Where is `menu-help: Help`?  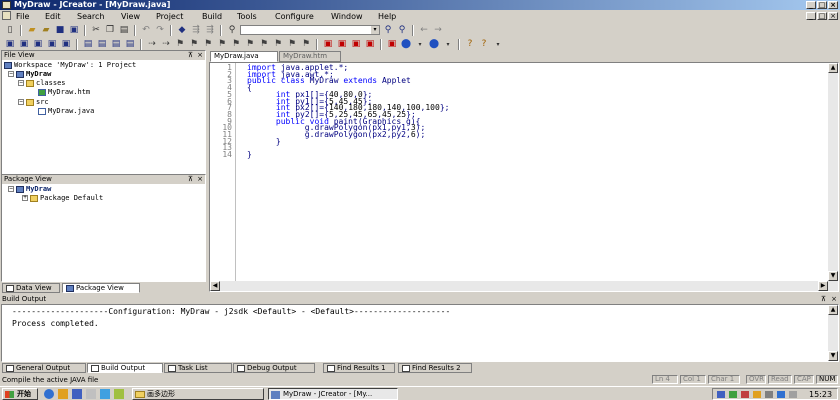
menu-help: Help is located at coordinates (387, 16).